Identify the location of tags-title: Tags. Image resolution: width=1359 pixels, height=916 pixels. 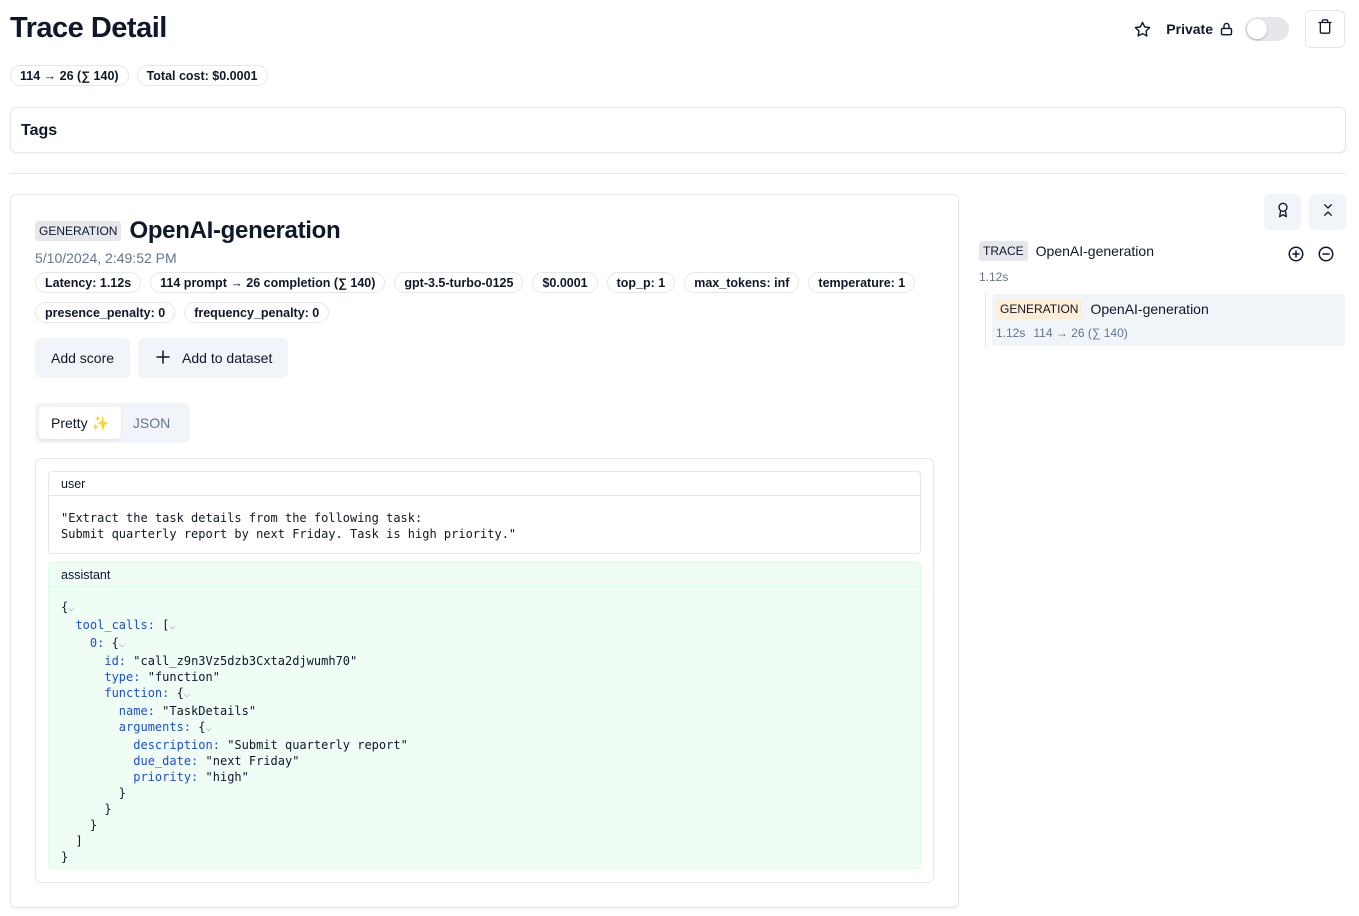
(39, 130).